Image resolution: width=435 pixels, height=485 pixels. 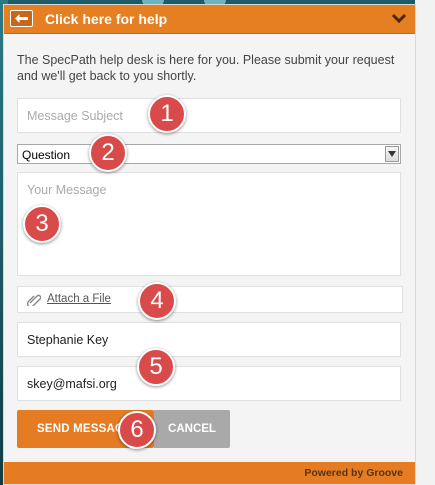 What do you see at coordinates (42, 224) in the screenshot?
I see `annotation-marker-3: 3` at bounding box center [42, 224].